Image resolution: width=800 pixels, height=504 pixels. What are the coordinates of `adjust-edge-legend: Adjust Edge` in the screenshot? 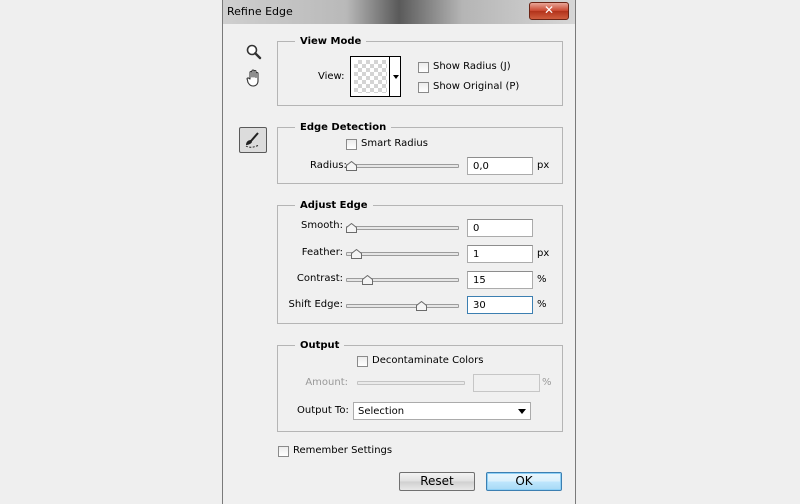 It's located at (334, 205).